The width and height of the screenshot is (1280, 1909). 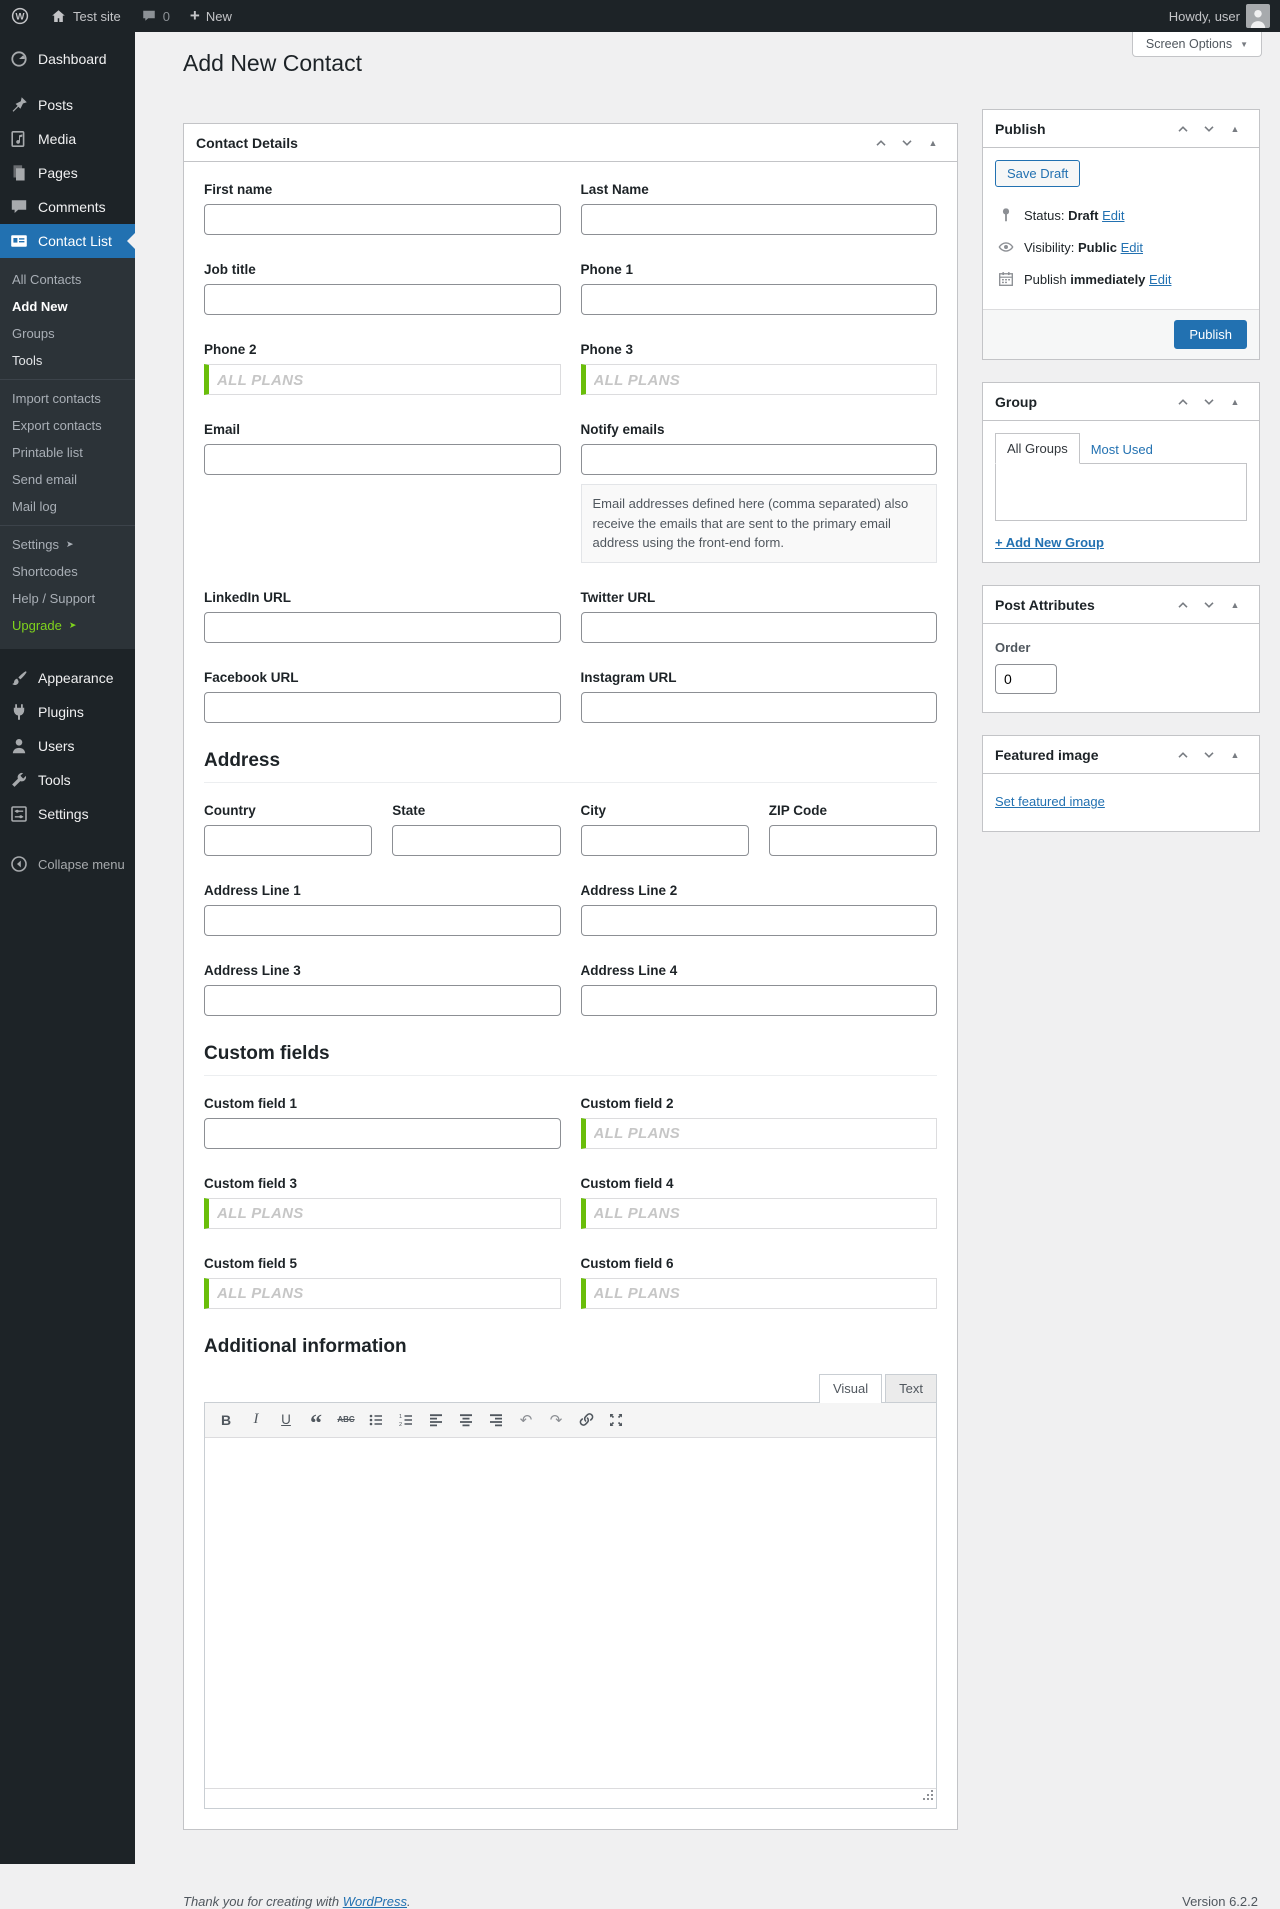 What do you see at coordinates (67, 360) in the screenshot?
I see `submenu-tools: Tools` at bounding box center [67, 360].